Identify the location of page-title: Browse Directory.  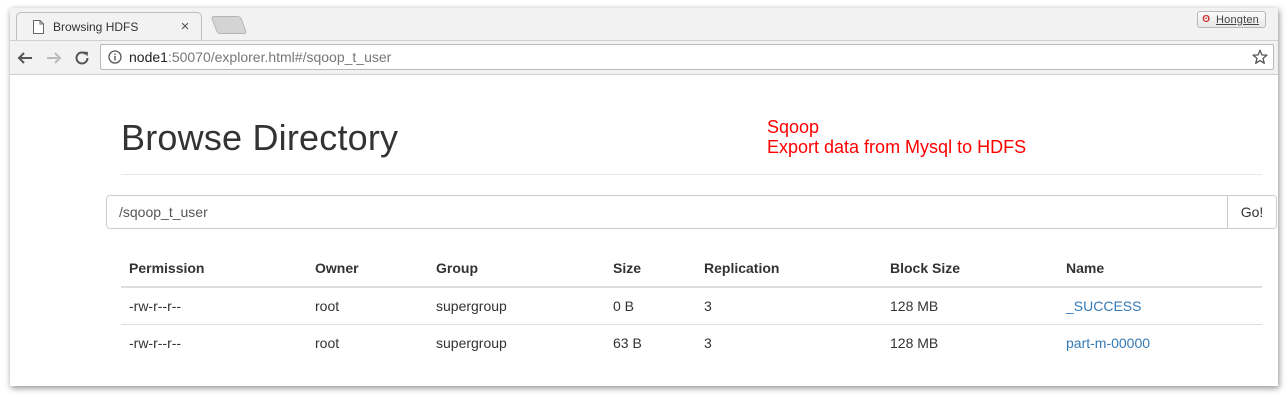
(260, 137).